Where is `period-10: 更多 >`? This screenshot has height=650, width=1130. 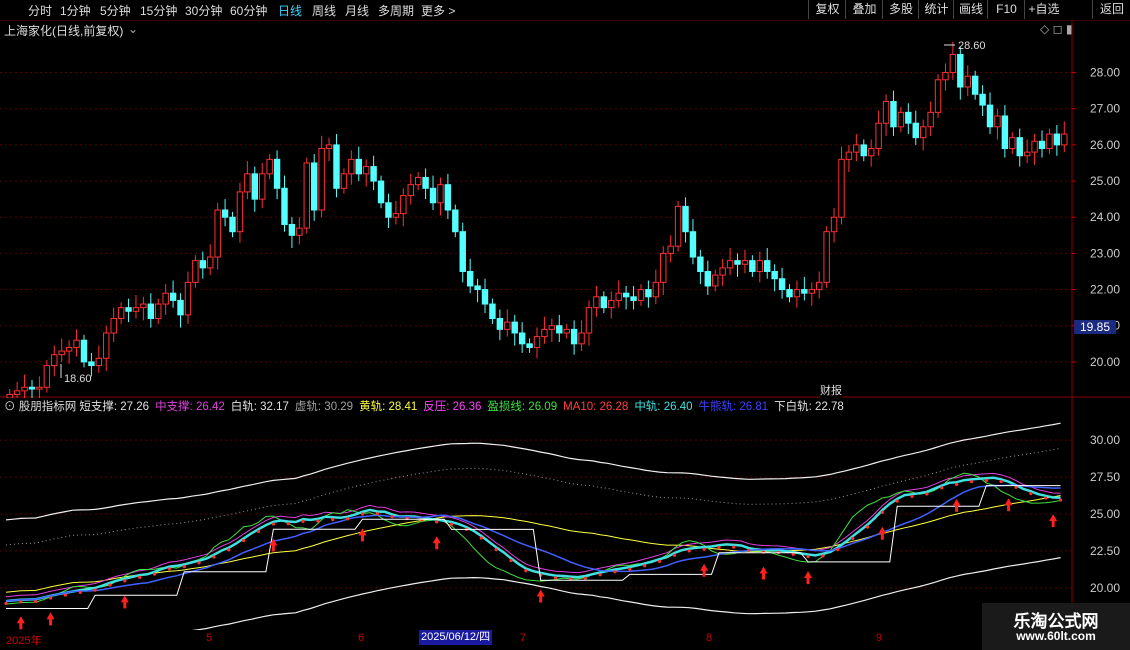
period-10: 更多 > is located at coordinates (438, 10).